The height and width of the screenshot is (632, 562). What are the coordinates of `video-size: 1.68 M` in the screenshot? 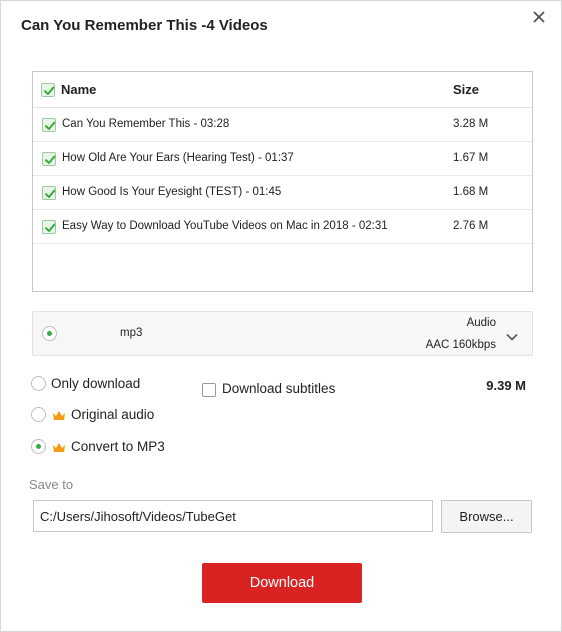 It's located at (471, 192).